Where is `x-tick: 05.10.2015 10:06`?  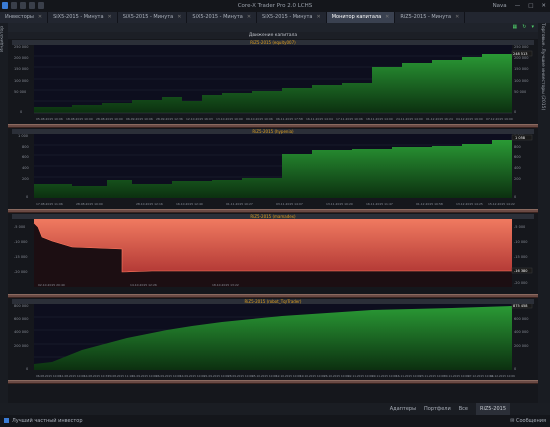 x-tick: 05.10.2015 10:06 is located at coordinates (264, 376).